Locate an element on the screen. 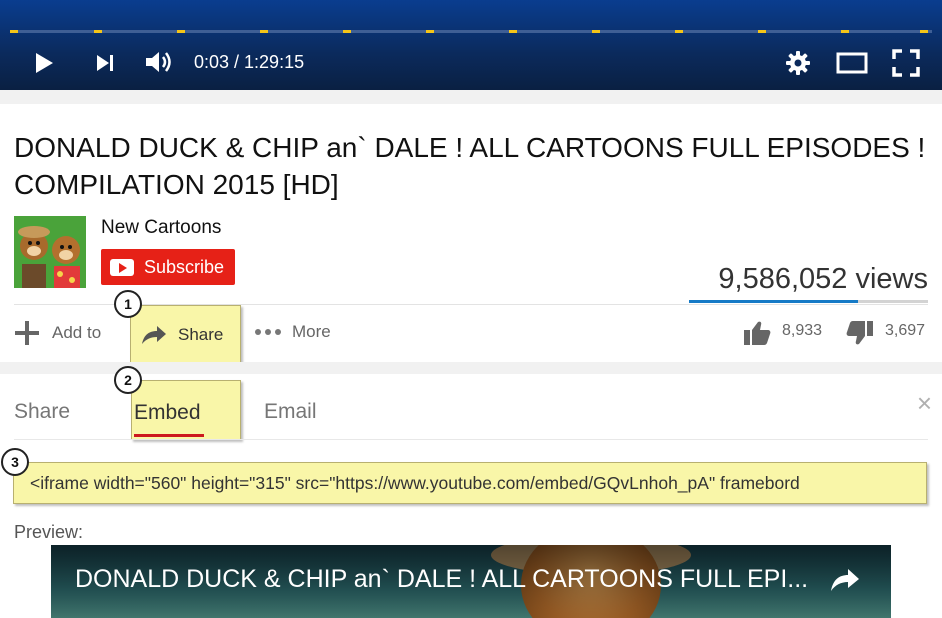  dislike-button is located at coordinates (860, 333).